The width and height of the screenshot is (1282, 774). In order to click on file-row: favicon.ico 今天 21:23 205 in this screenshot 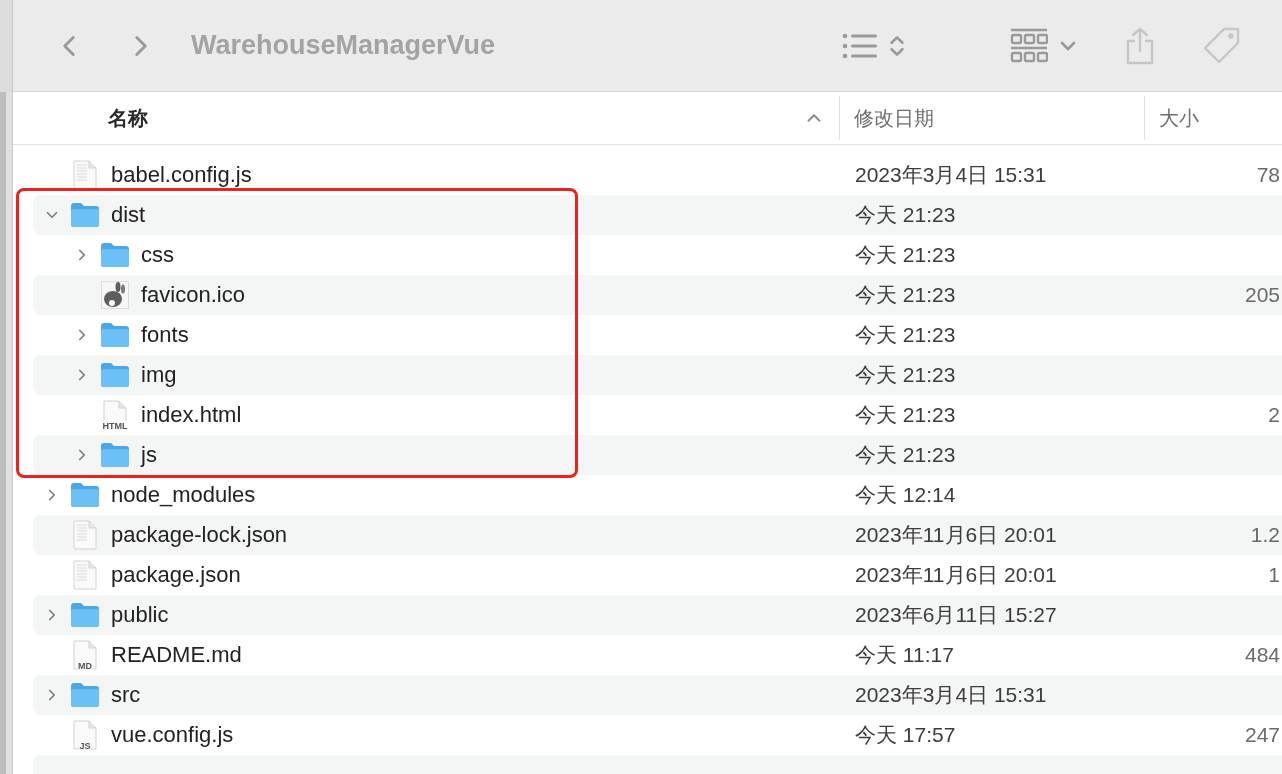, I will do `click(657, 295)`.